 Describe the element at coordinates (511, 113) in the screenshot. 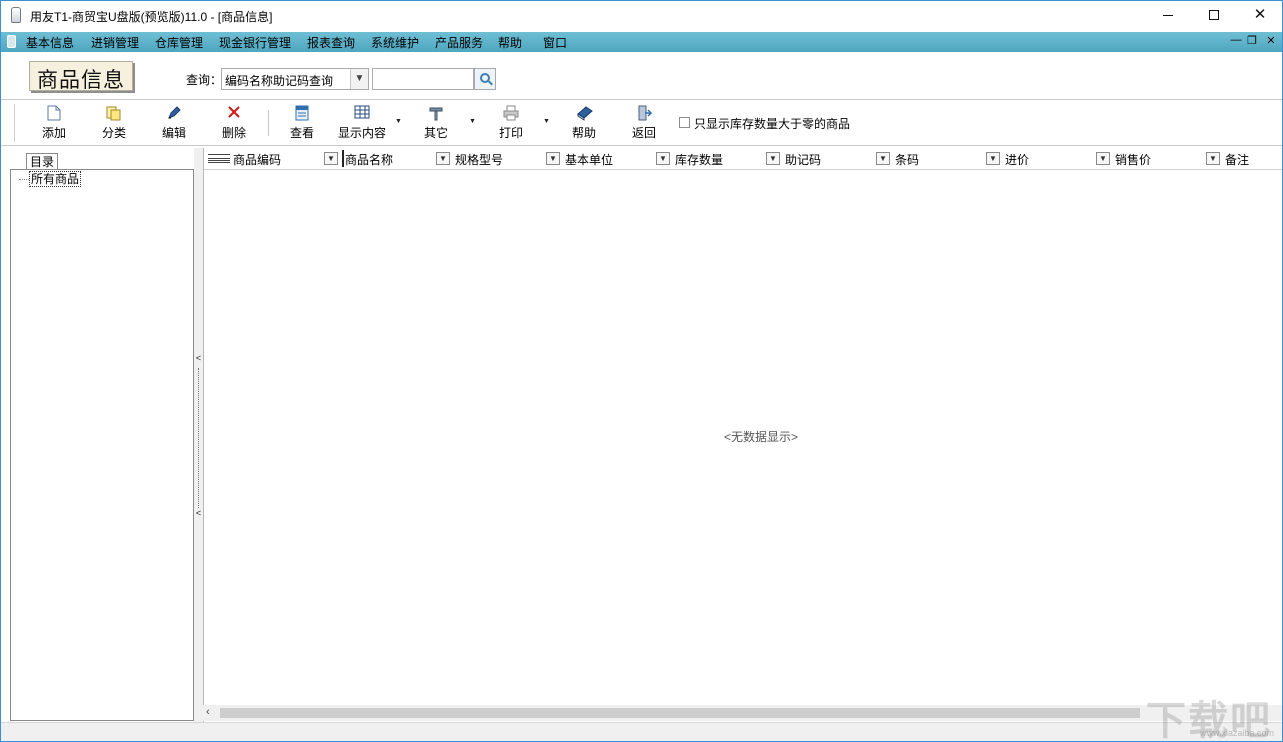

I see `printer-icon` at that location.